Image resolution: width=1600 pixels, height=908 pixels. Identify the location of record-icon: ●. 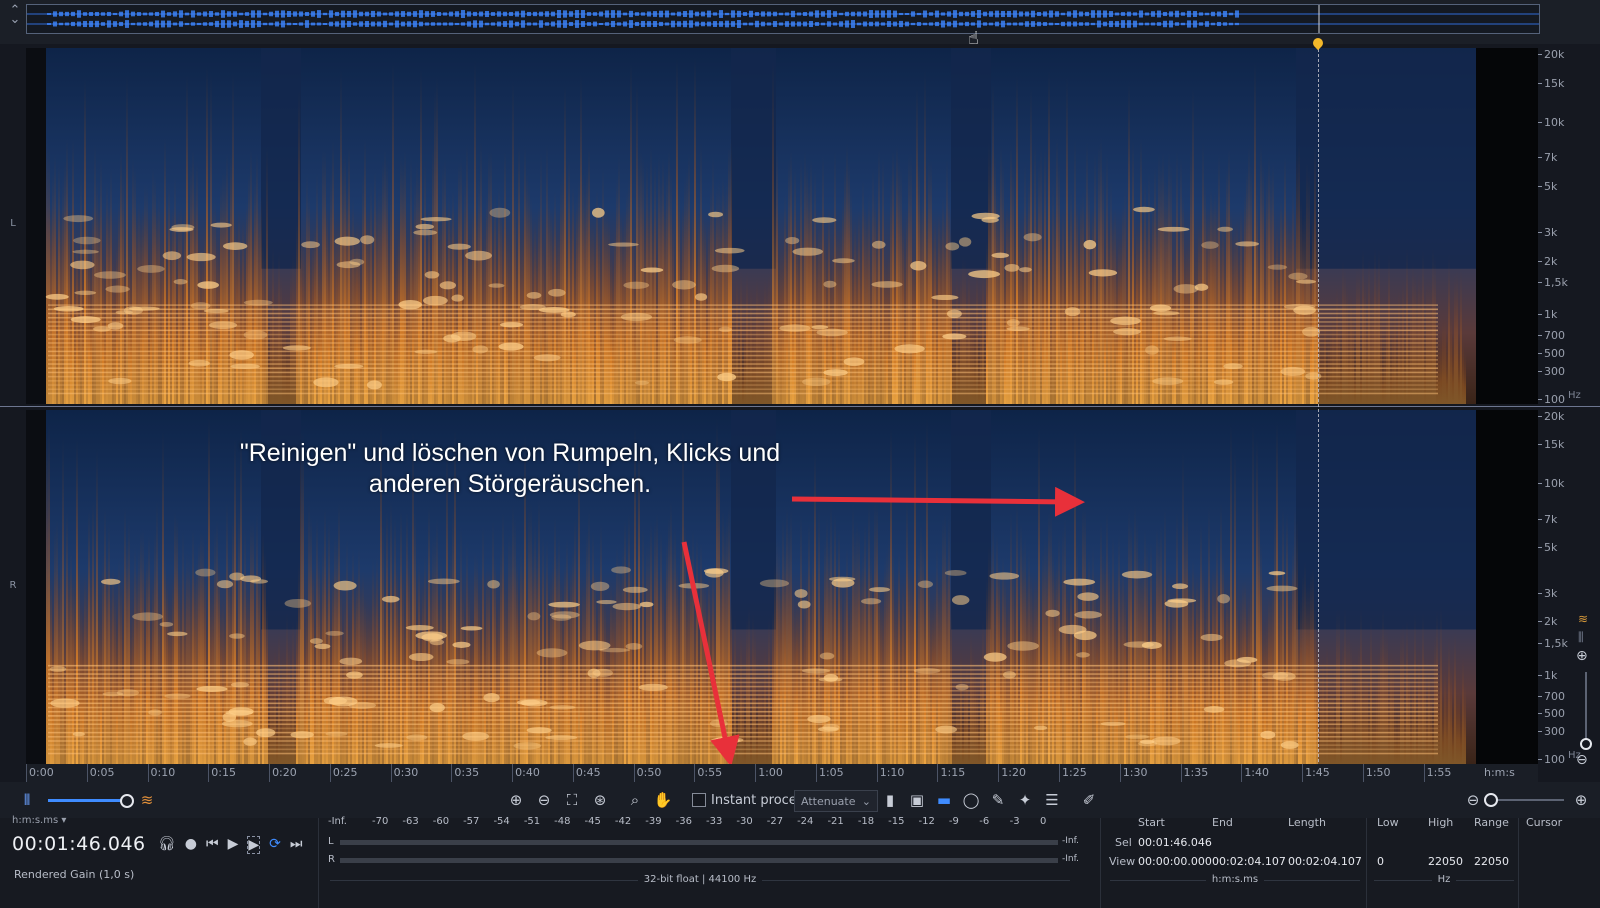
(191, 845).